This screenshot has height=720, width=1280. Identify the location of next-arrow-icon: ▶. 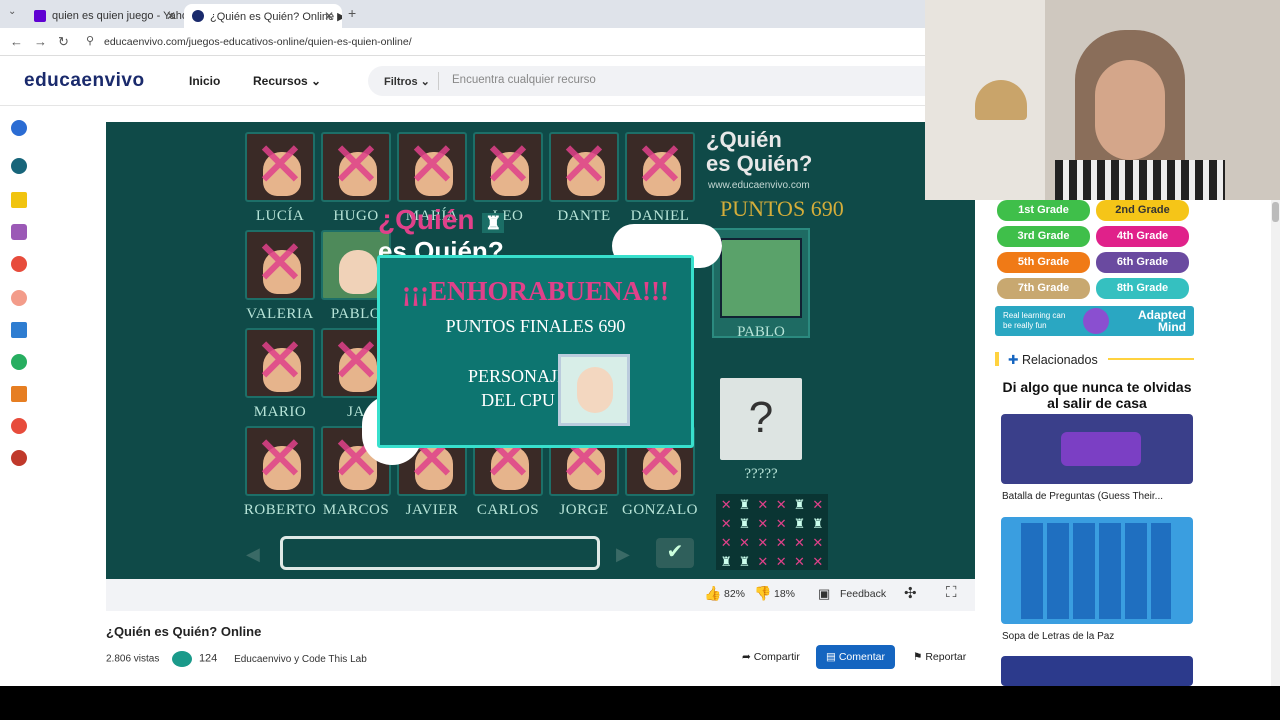
(623, 554).